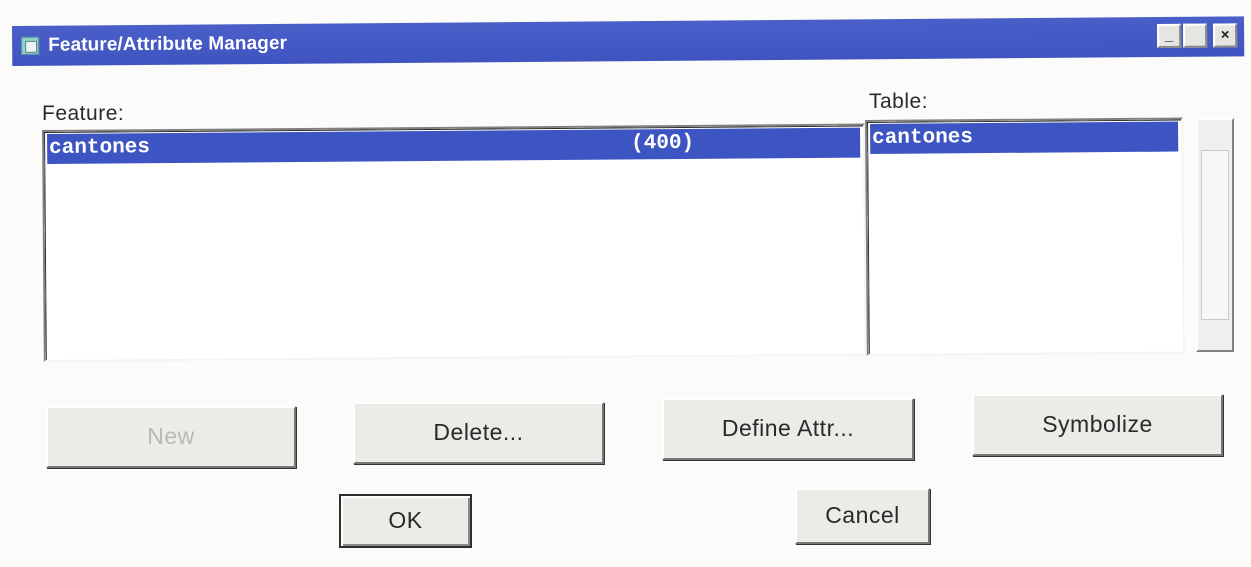  I want to click on table-list-item: cantones, so click(1024, 137).